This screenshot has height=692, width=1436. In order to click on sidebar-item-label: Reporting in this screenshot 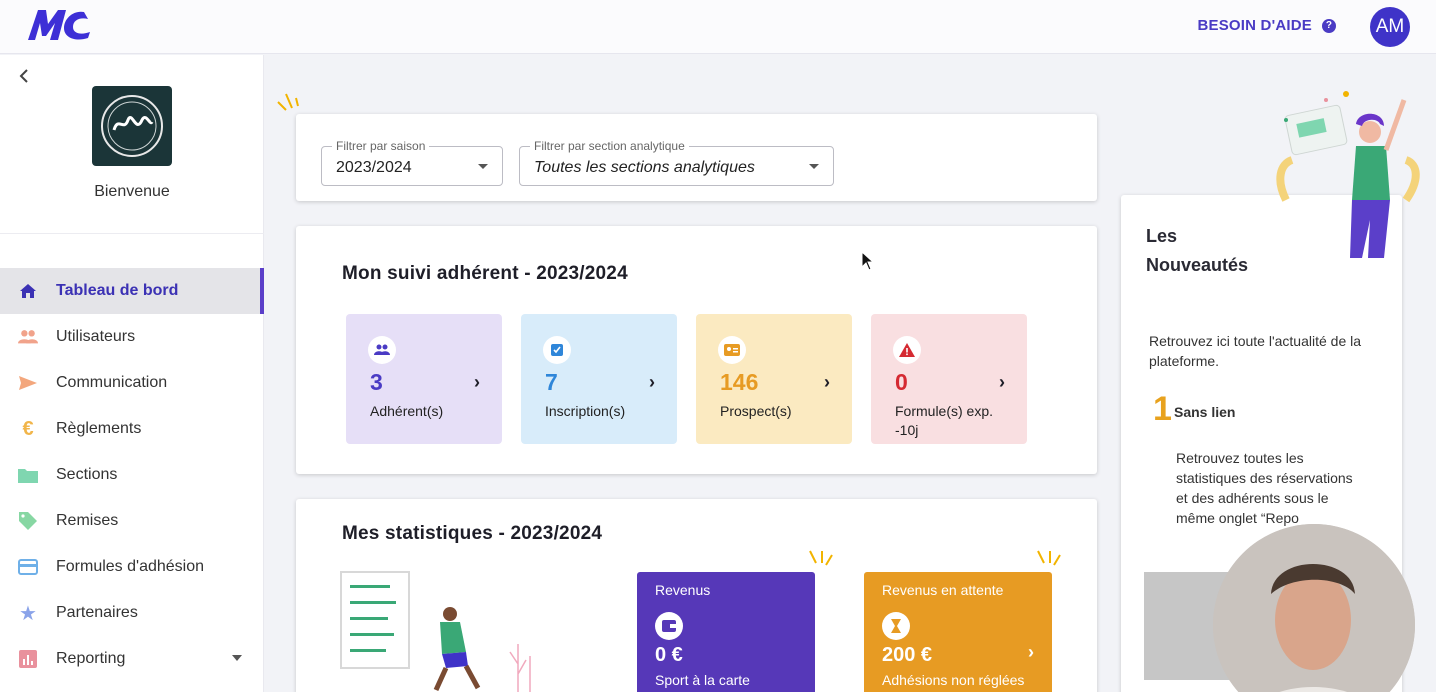, I will do `click(91, 658)`.